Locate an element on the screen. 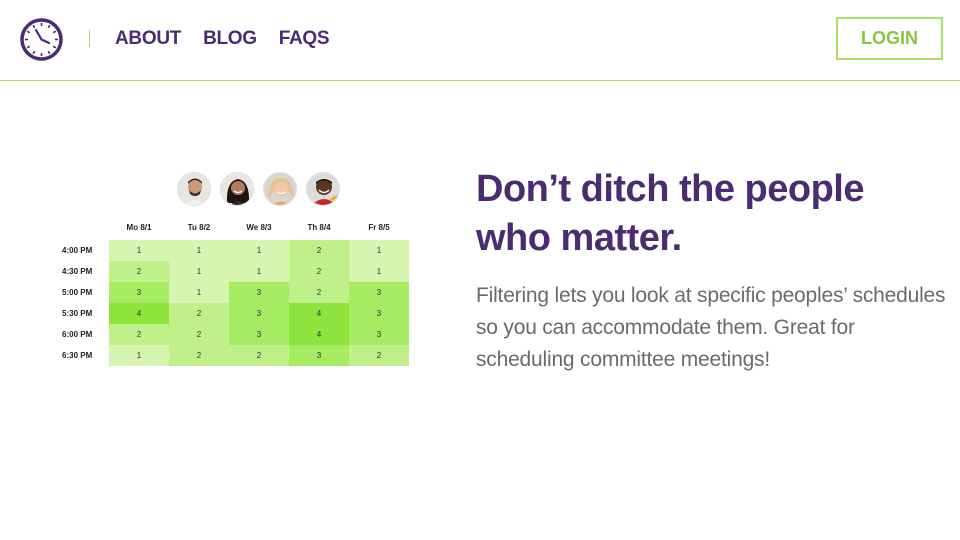  day-header-row: Mo 8/1 Tu 8/2 We 8/3 Th 8/4 Fr 8/5 is located at coordinates (259, 228).